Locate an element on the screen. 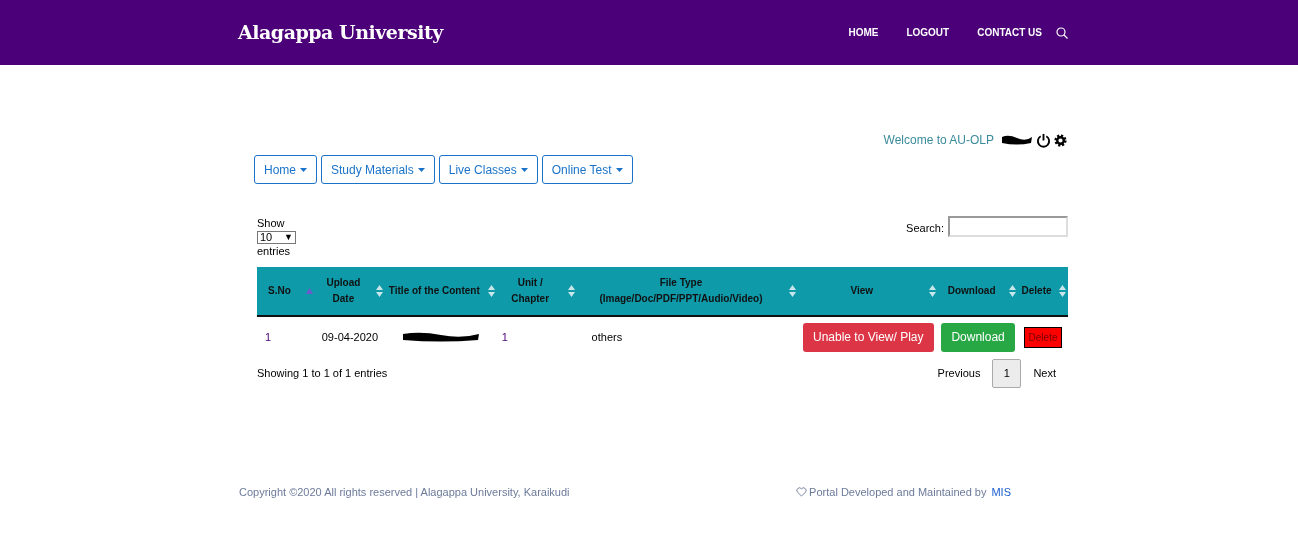 This screenshot has width=1298, height=538. page-button: 1 is located at coordinates (1007, 373).